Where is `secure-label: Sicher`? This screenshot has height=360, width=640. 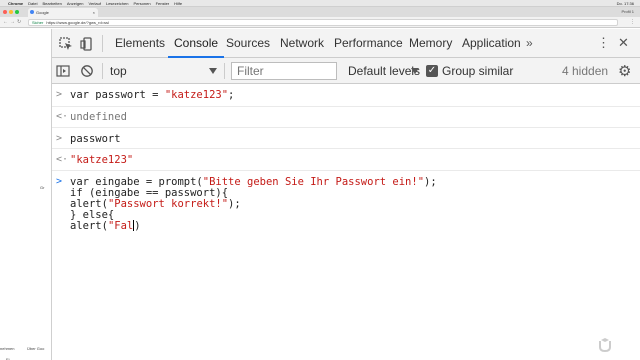
secure-label: Sicher is located at coordinates (38, 22).